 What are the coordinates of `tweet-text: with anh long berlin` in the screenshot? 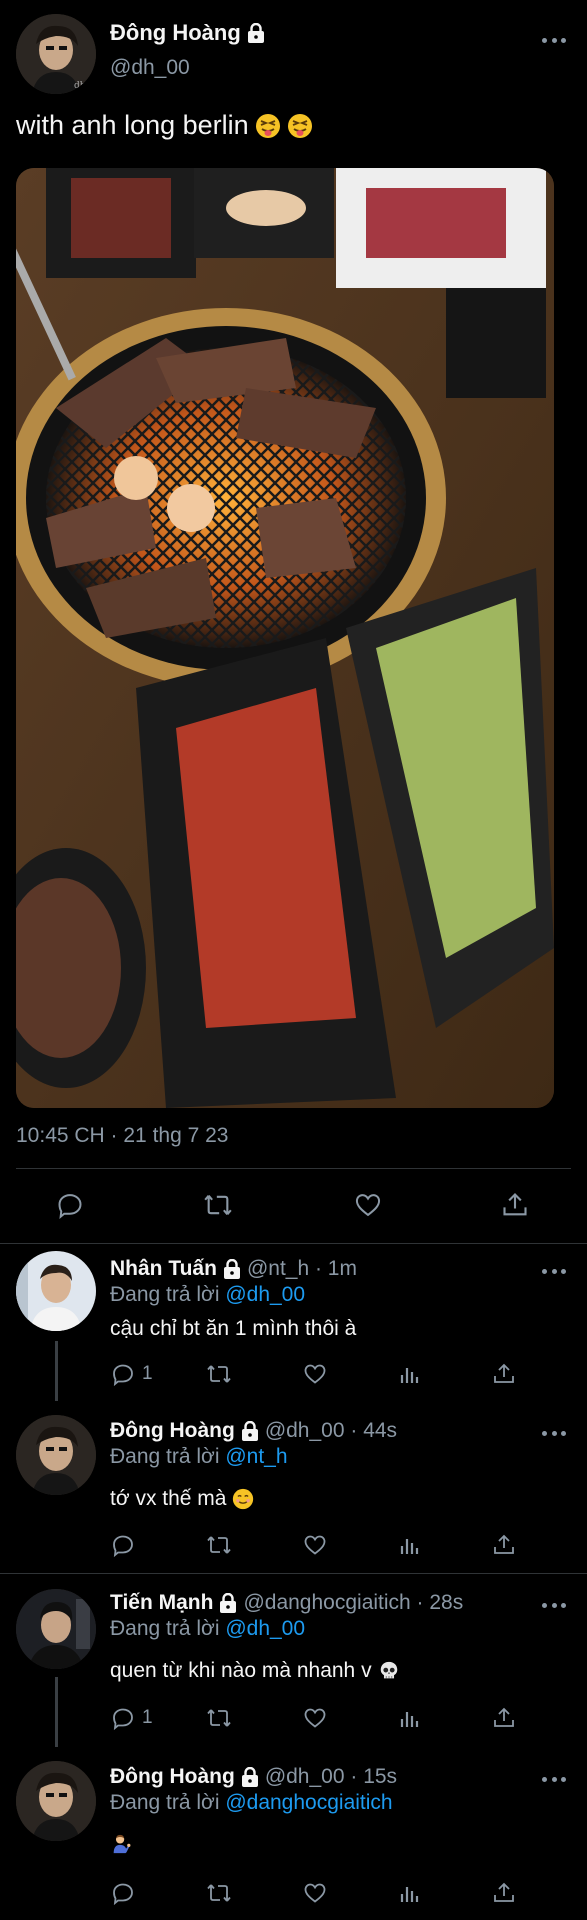 It's located at (132, 125).